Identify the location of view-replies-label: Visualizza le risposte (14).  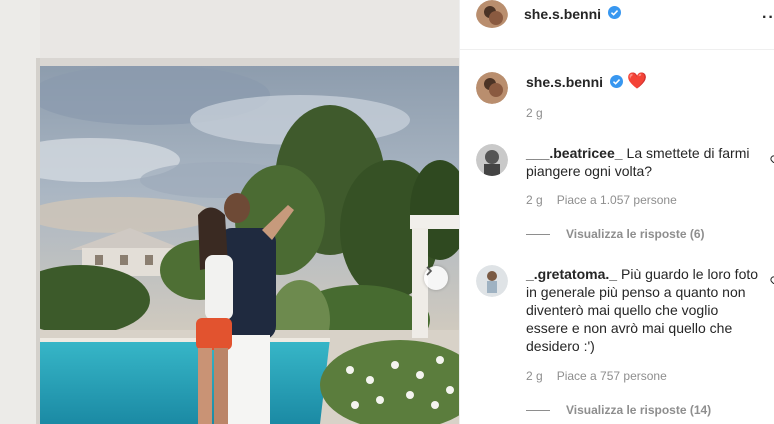
(639, 410).